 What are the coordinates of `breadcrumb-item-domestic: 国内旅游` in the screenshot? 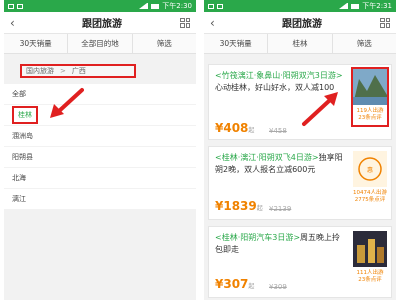 It's located at (40, 71).